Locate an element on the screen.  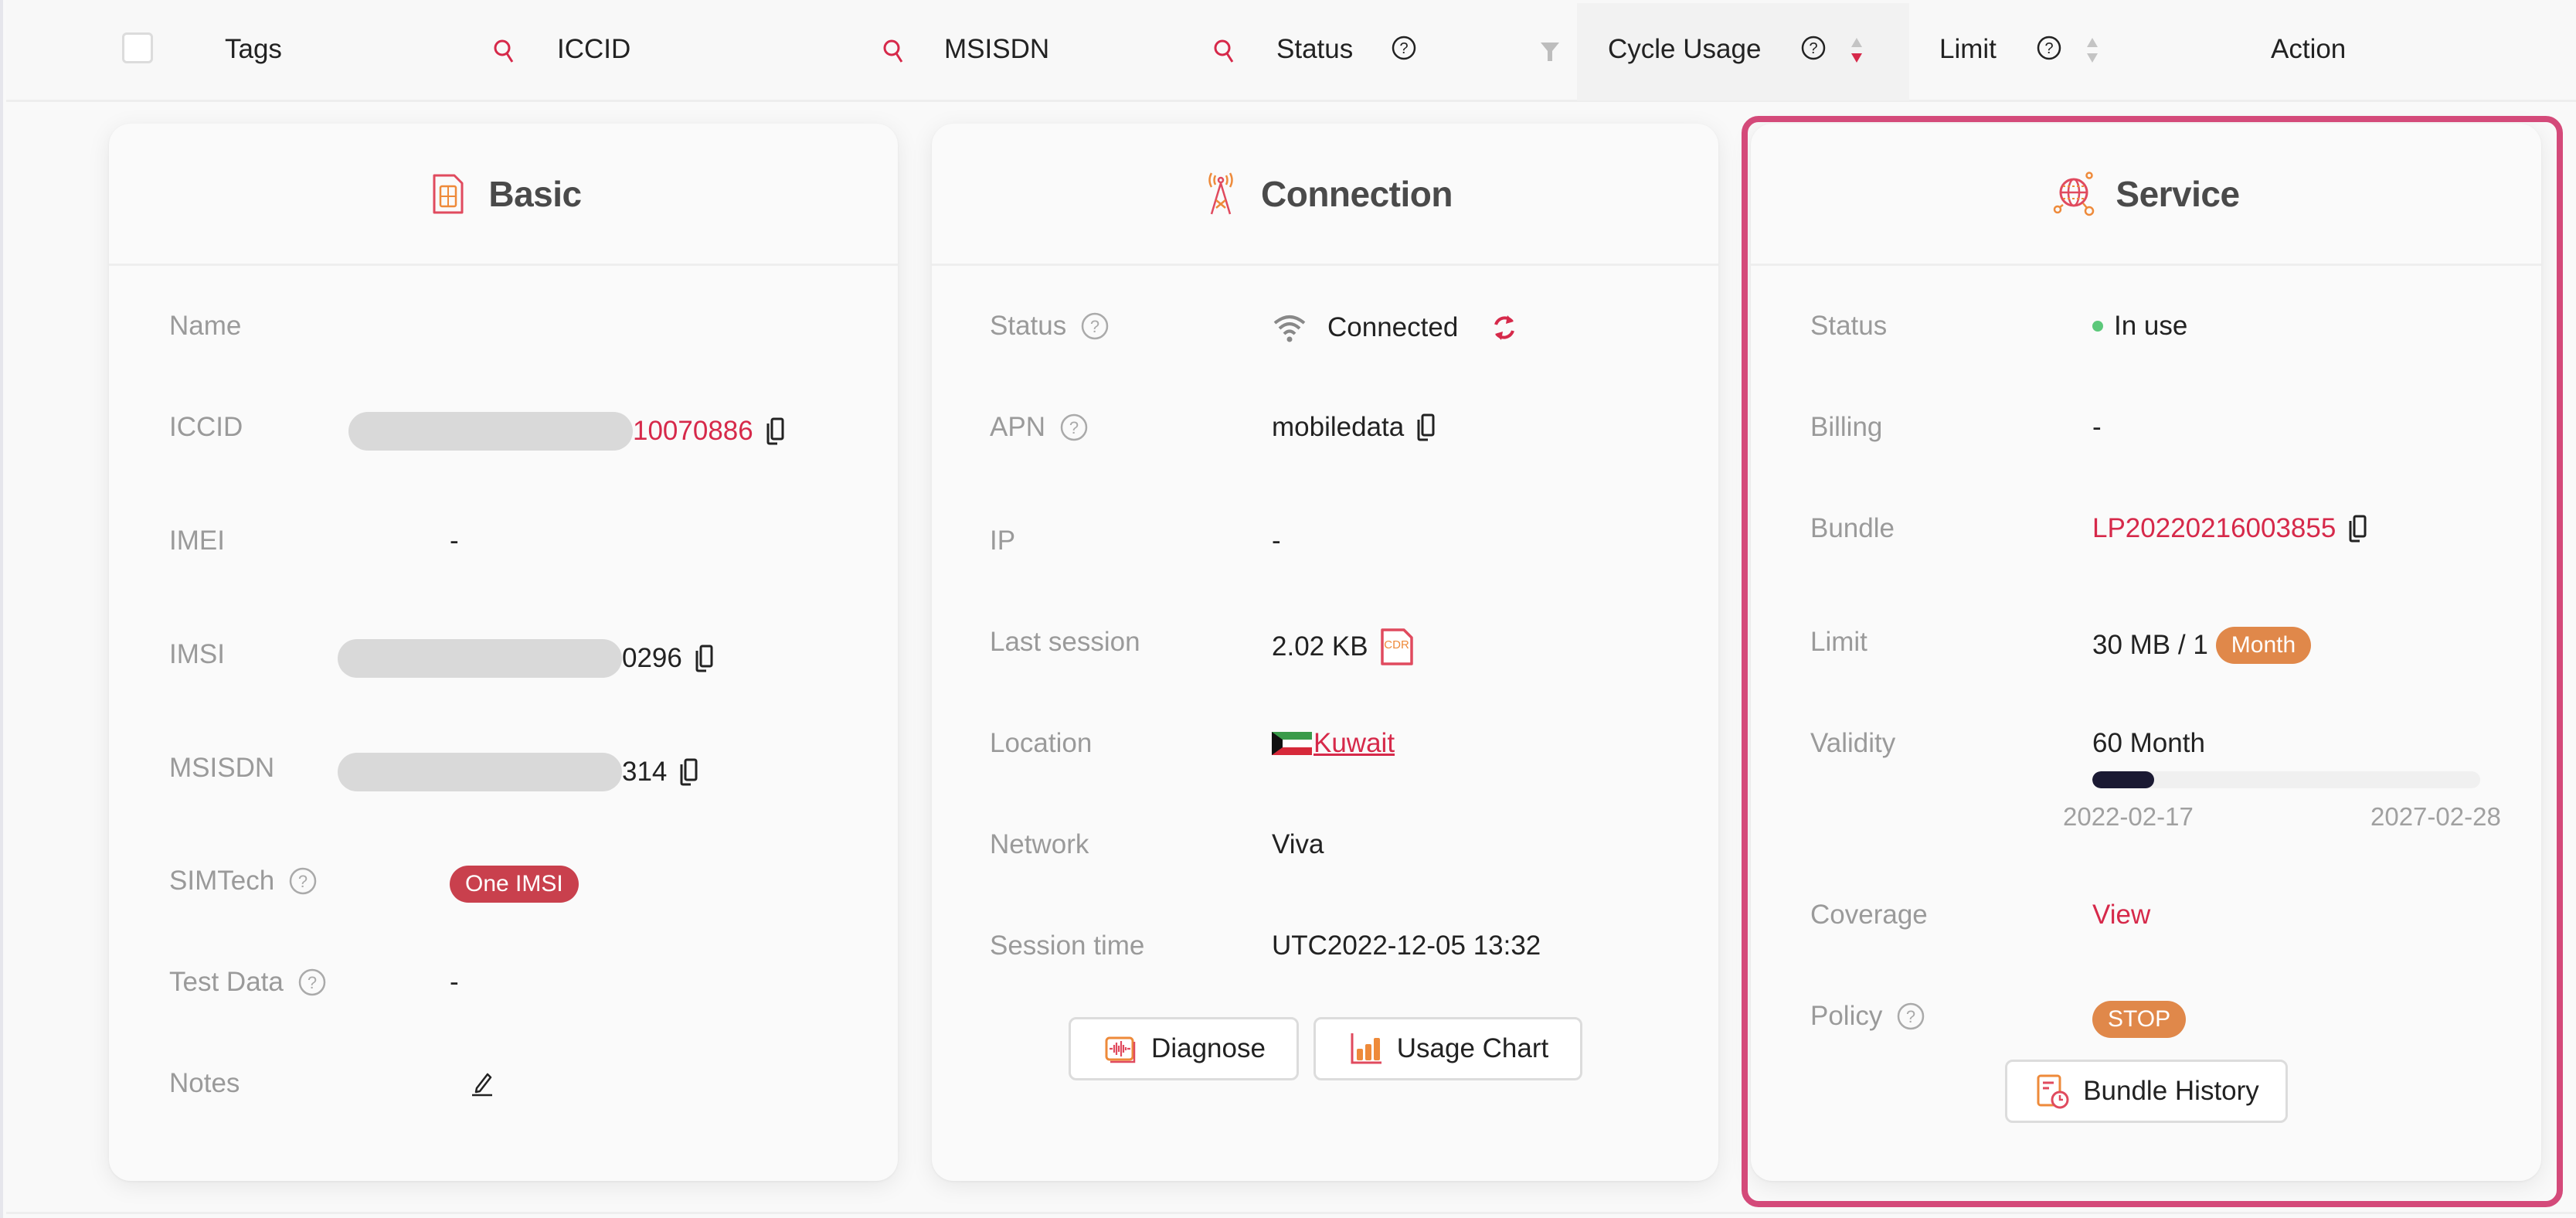
simtech-badge: One IMSI is located at coordinates (514, 884).